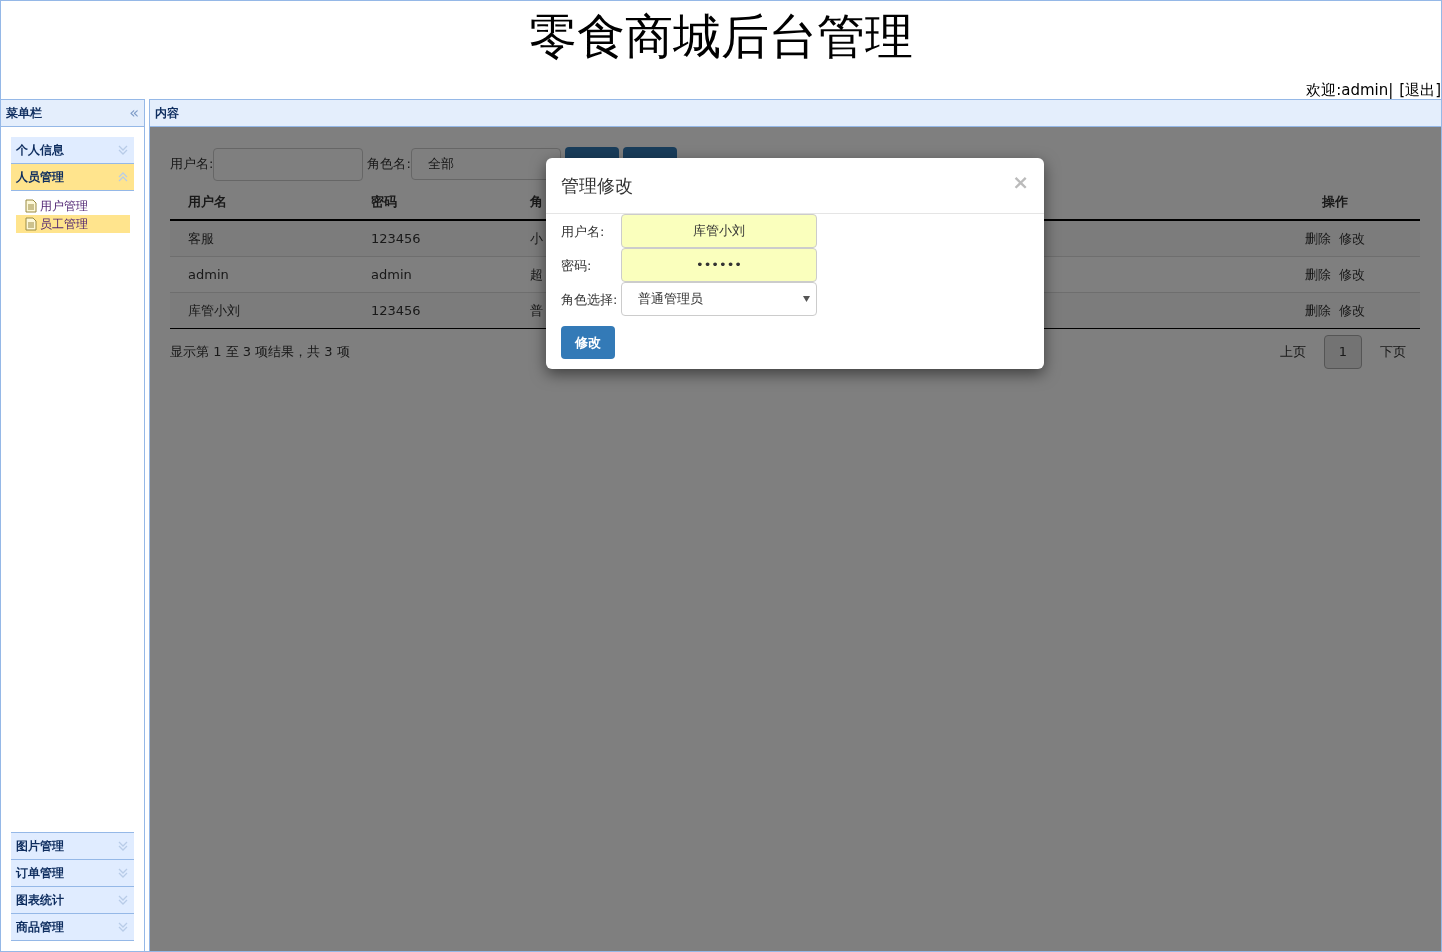 This screenshot has height=952, width=1442. What do you see at coordinates (485, 164) in the screenshot?
I see `select-field: 全部` at bounding box center [485, 164].